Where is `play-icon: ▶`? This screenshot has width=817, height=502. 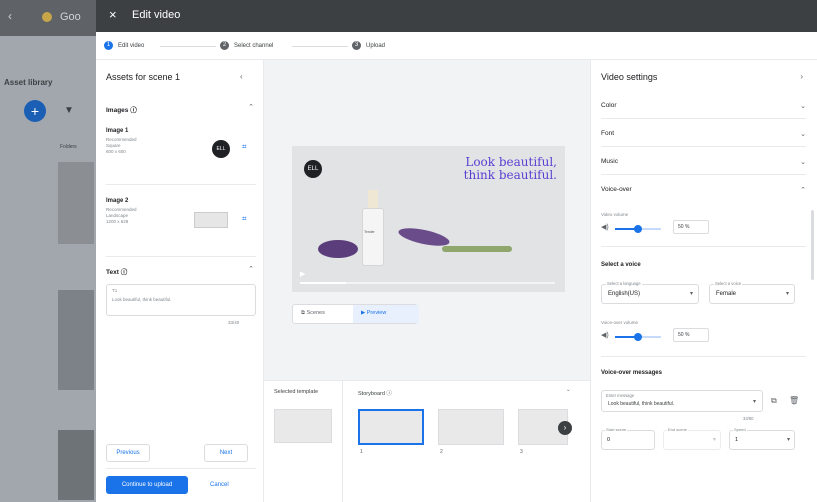
play-icon: ▶ is located at coordinates (302, 274).